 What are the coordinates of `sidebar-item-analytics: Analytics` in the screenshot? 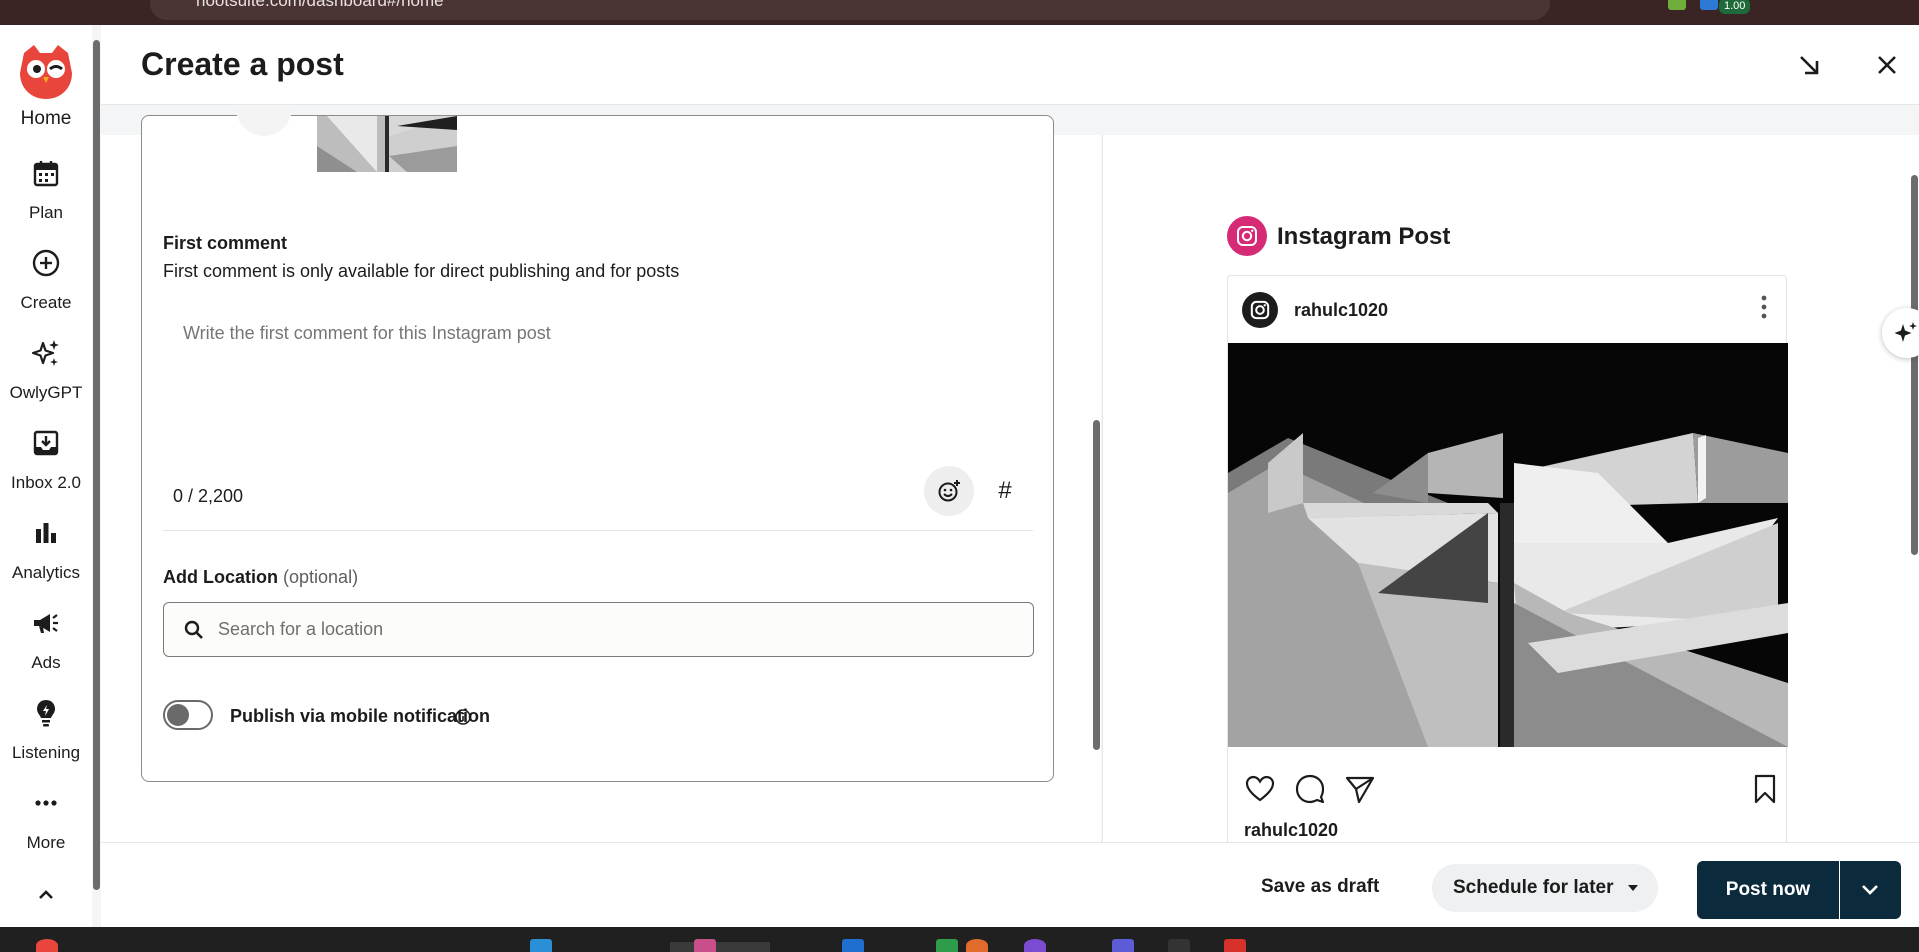 It's located at (46, 550).